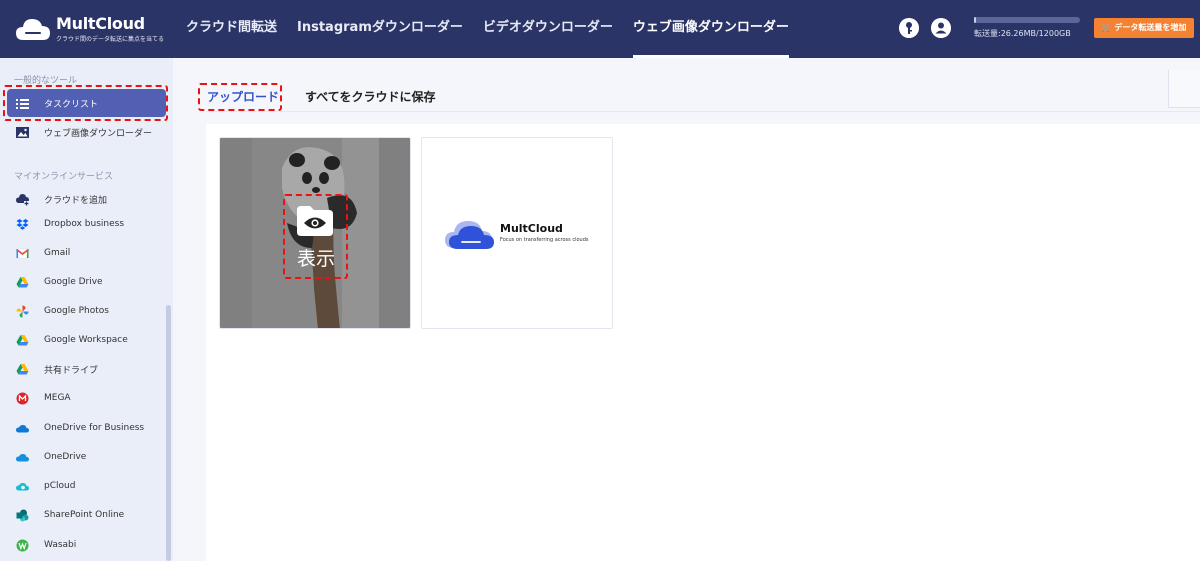  What do you see at coordinates (941, 28) in the screenshot?
I see `user-icon` at bounding box center [941, 28].